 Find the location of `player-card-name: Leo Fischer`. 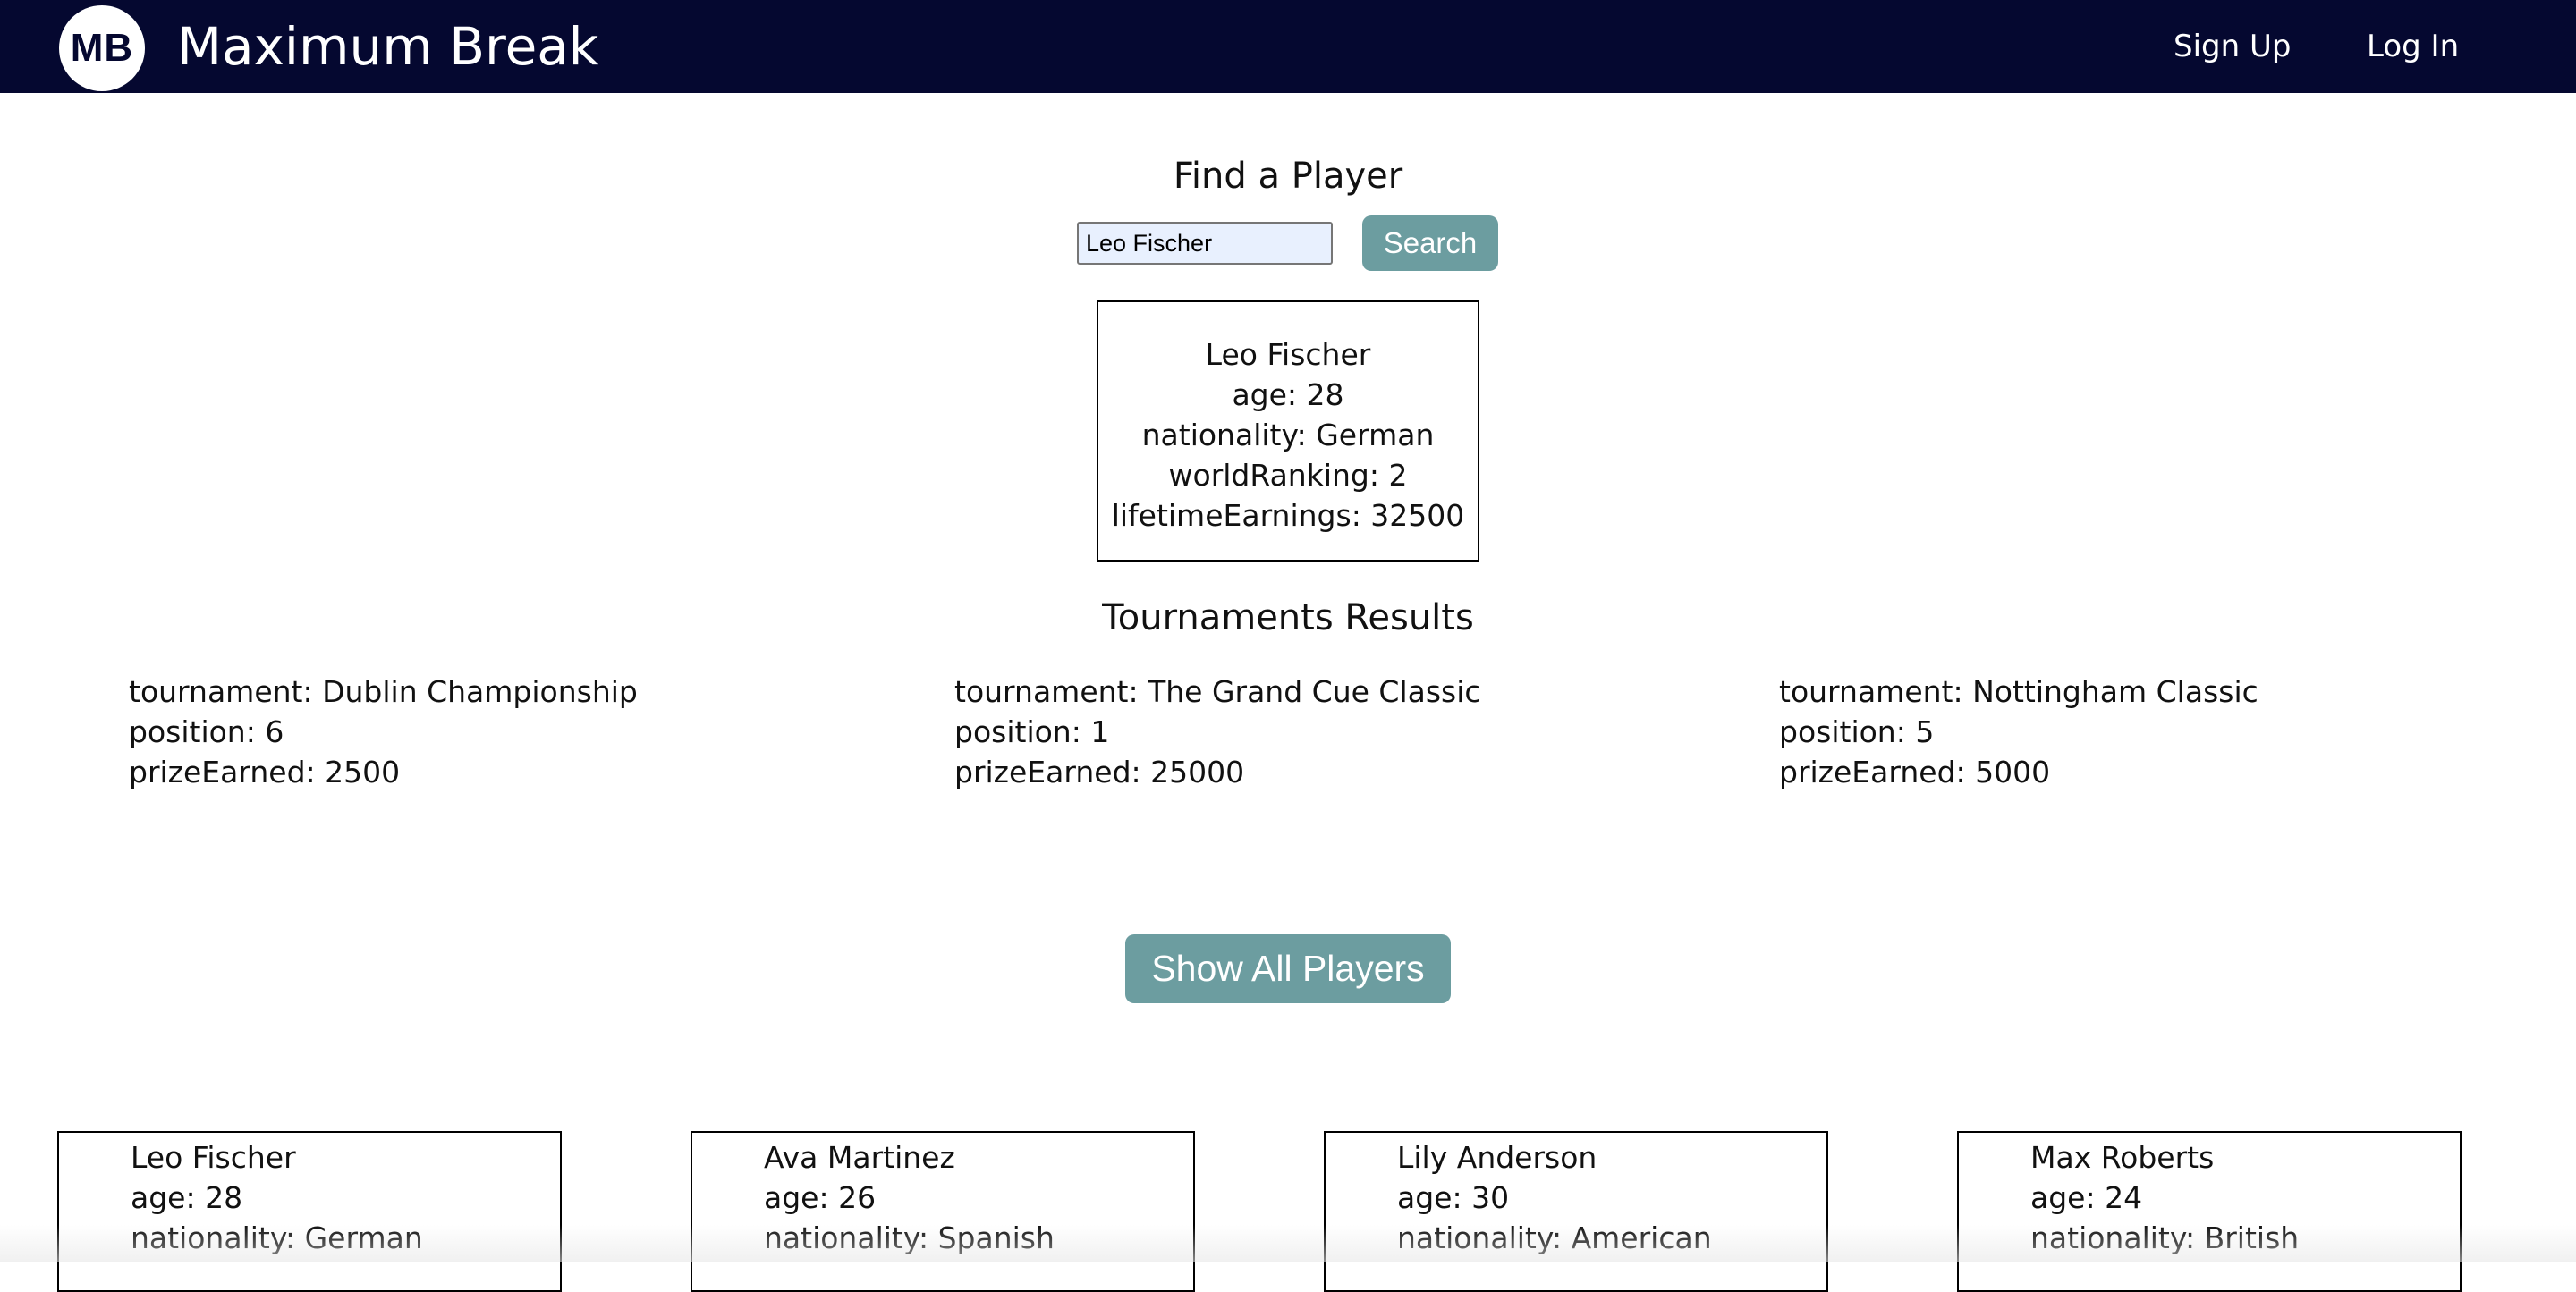

player-card-name: Leo Fischer is located at coordinates (213, 1158).